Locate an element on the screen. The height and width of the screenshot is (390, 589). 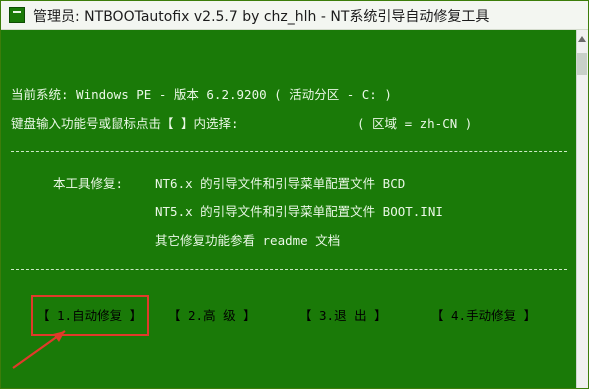
other-repair-line: 其它修复功能参看 readme 文档 is located at coordinates (248, 240).